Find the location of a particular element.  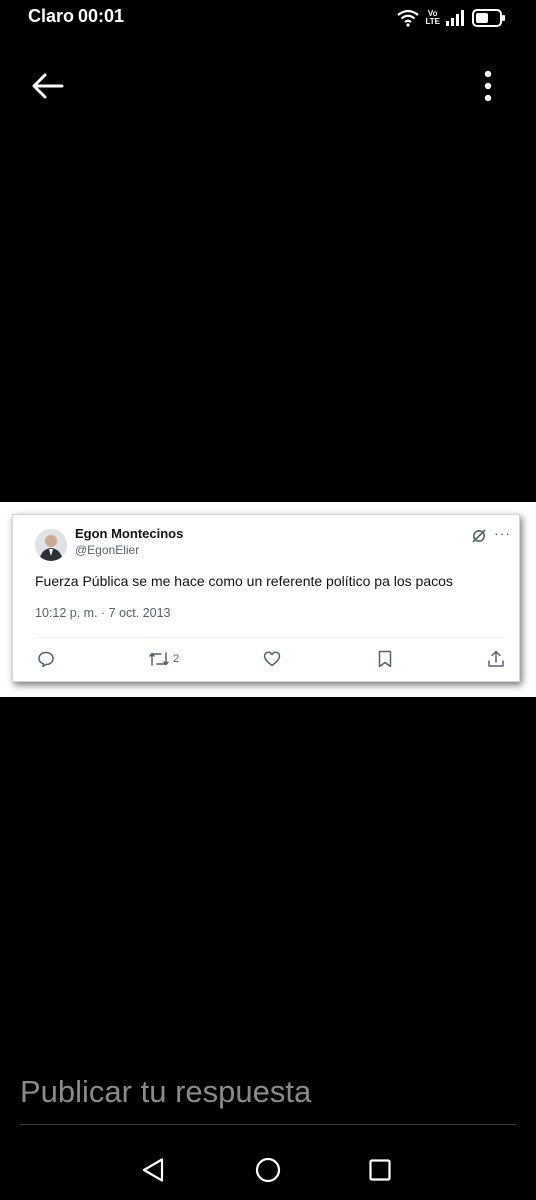

nav-recents-button is located at coordinates (380, 1170).